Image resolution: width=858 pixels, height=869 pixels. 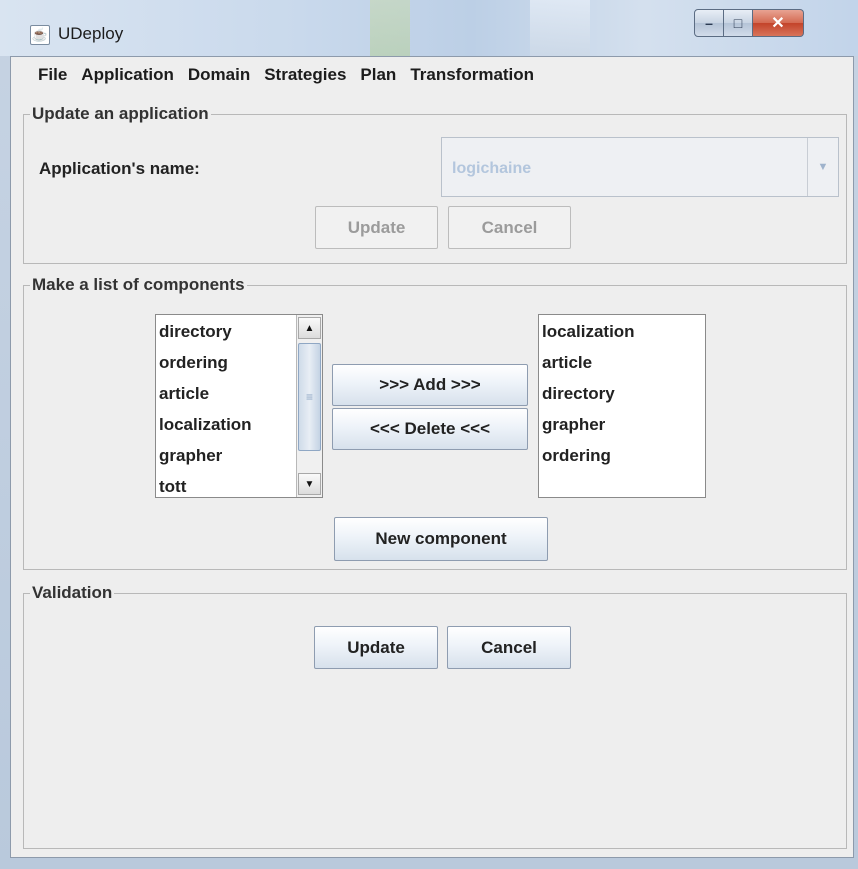 I want to click on scrollbar-thumb: ≡, so click(x=309, y=397).